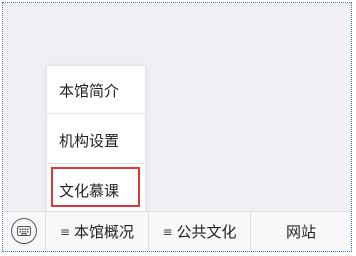  I want to click on tab-public-culture: ≡ 公共文化, so click(199, 231).